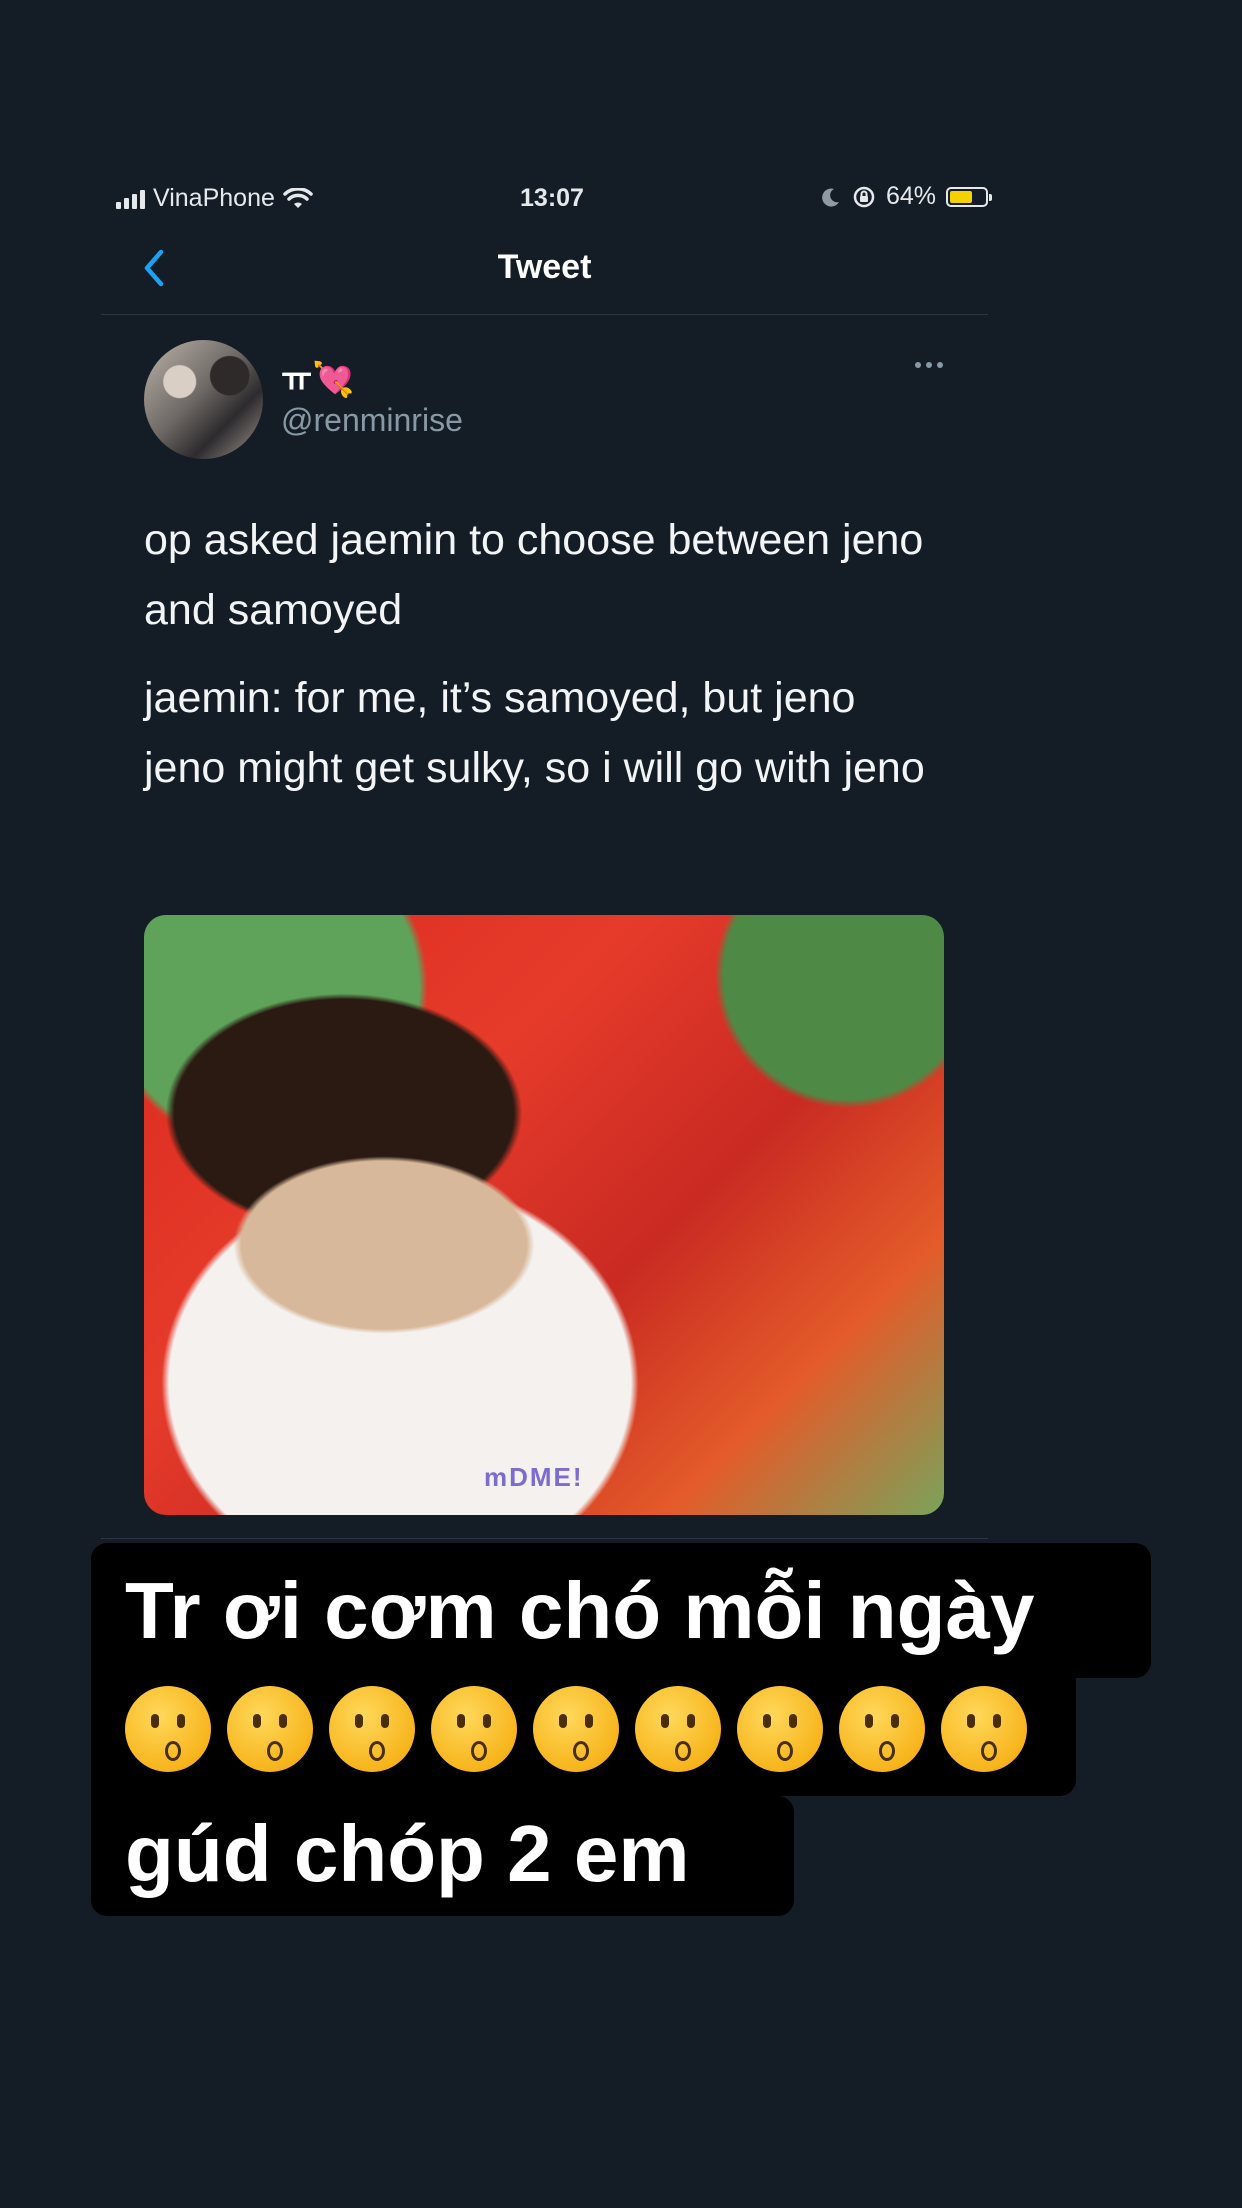  What do you see at coordinates (961, 196) in the screenshot?
I see `battery-fill` at bounding box center [961, 196].